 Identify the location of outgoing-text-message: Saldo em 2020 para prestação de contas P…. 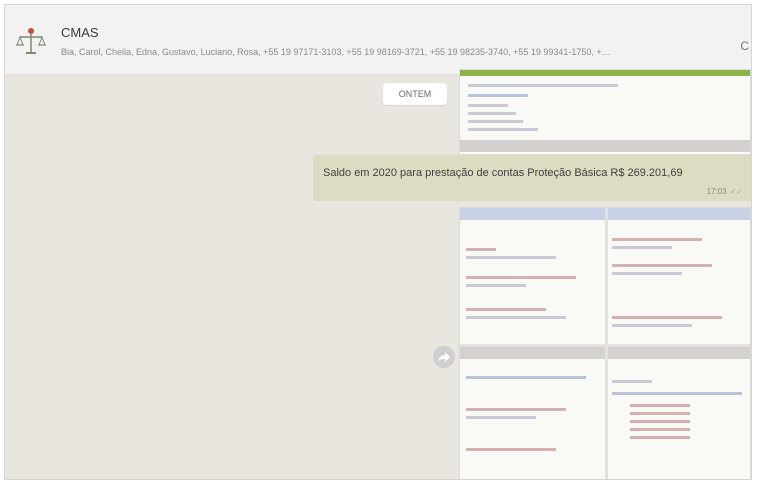
(532, 178).